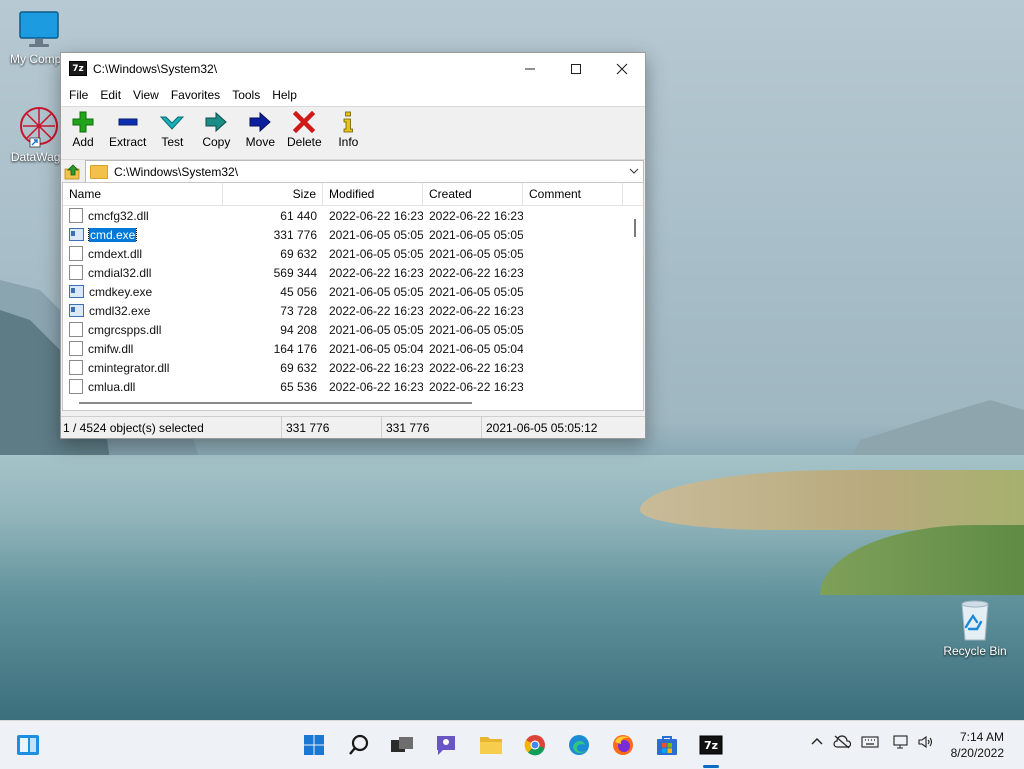 The height and width of the screenshot is (769, 1024). What do you see at coordinates (115, 253) in the screenshot?
I see `file-name: cmdext.dll` at bounding box center [115, 253].